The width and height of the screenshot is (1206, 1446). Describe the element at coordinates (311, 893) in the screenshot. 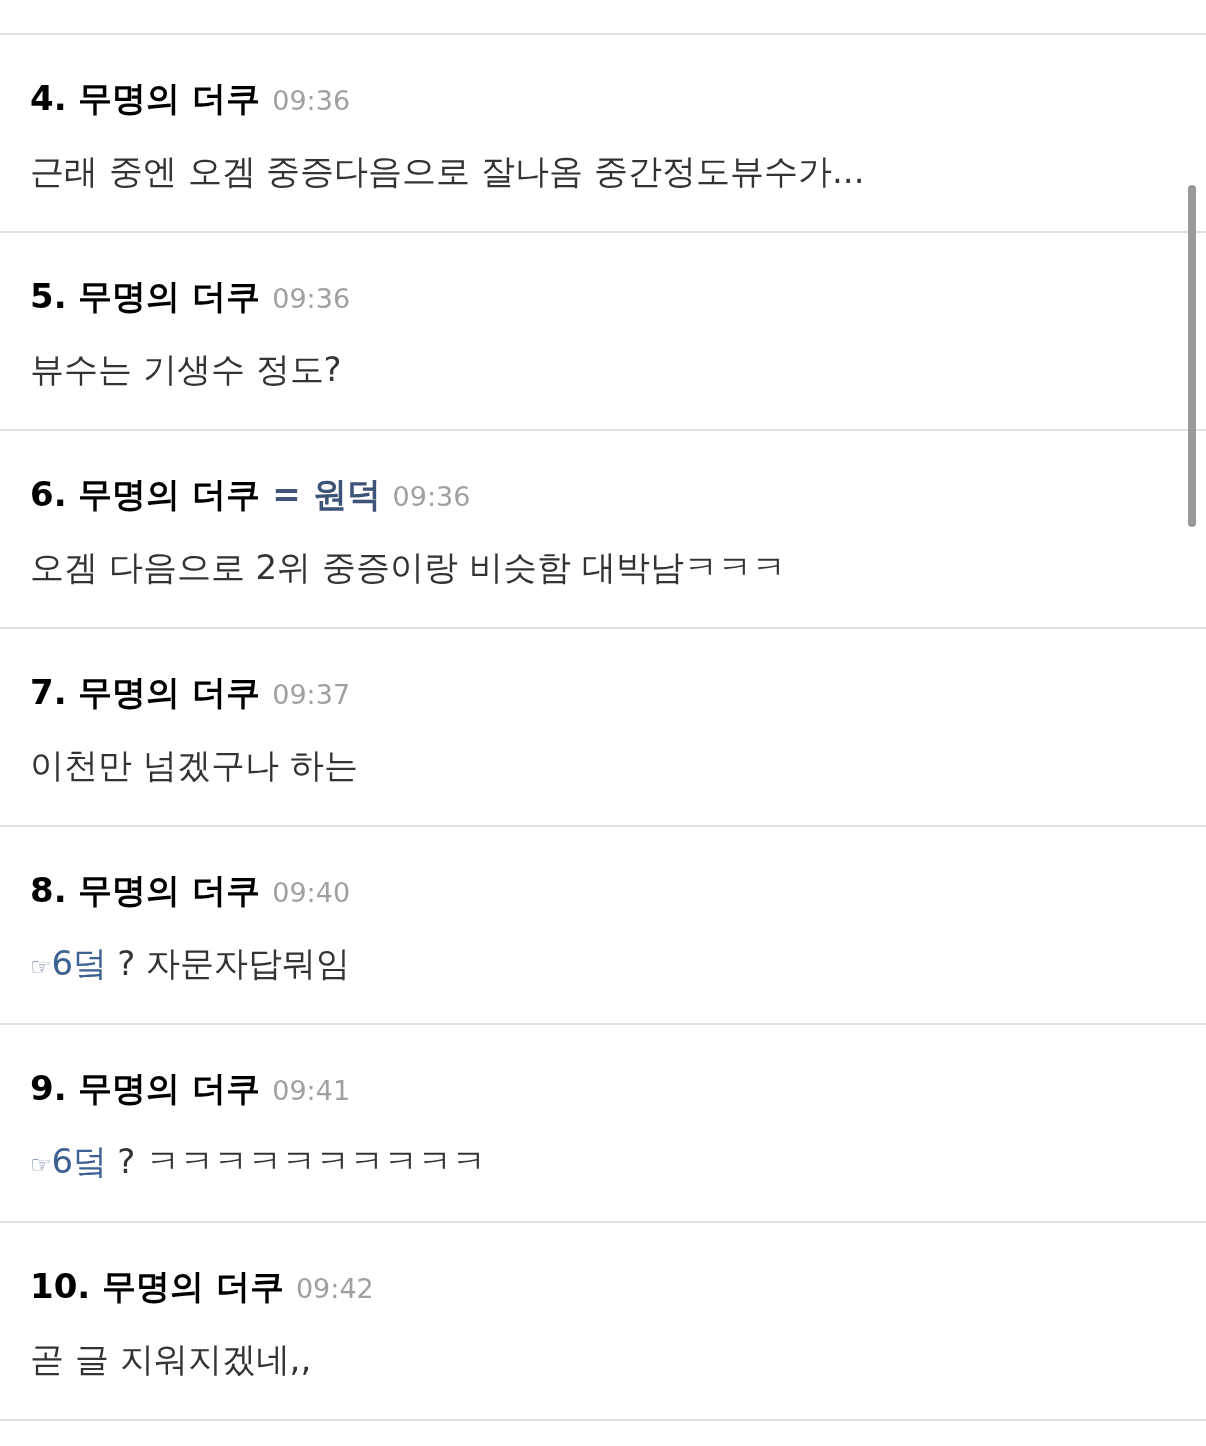

I see `comment-time: 09:40` at that location.